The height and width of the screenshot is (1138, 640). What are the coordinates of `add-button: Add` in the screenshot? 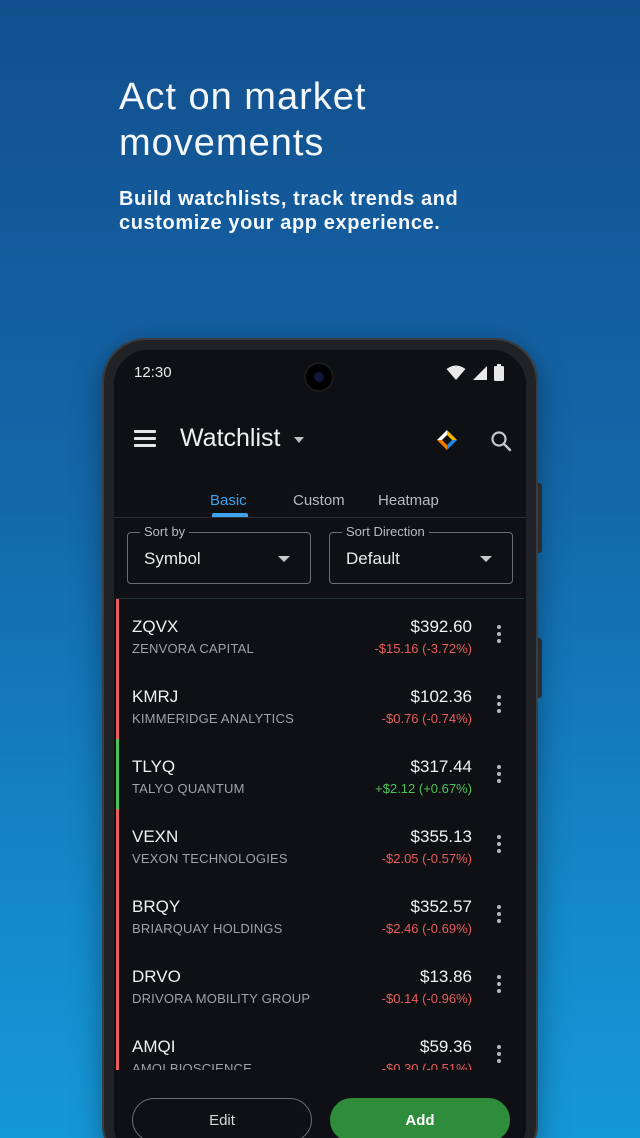 It's located at (420, 1118).